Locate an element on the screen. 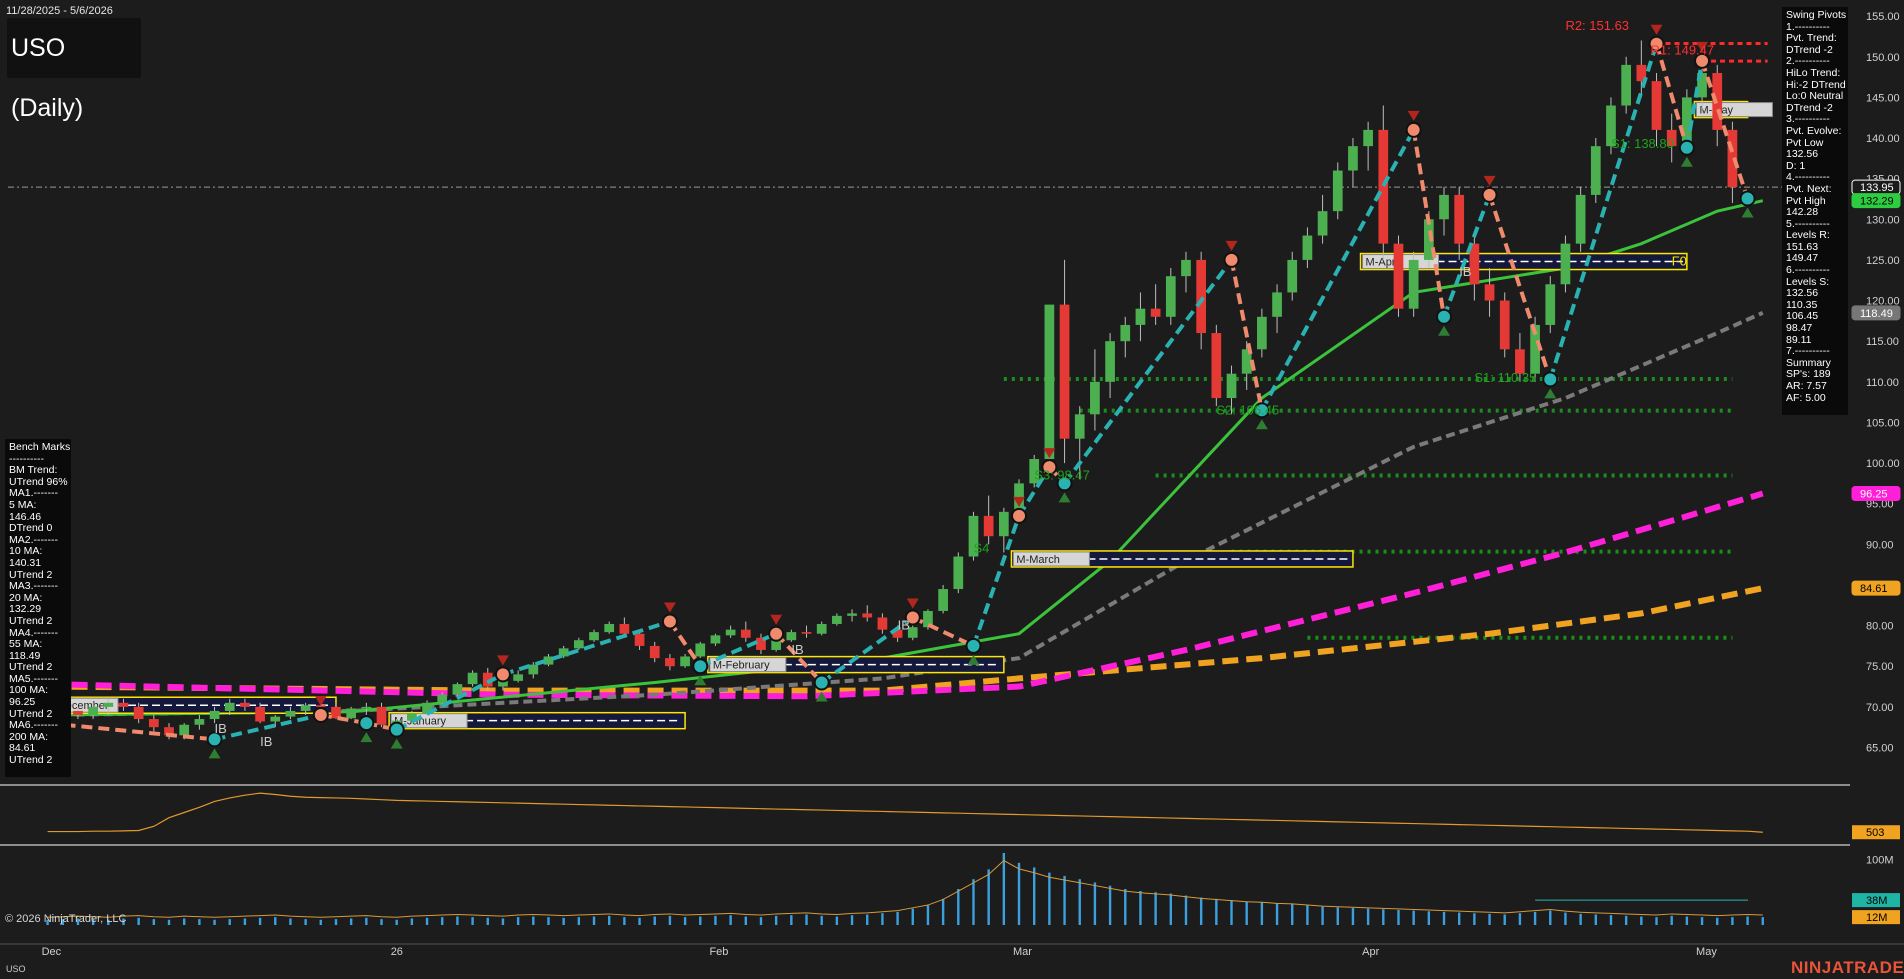 This screenshot has height=979, width=1904. price-badge-label: 84.61 is located at coordinates (1874, 589).